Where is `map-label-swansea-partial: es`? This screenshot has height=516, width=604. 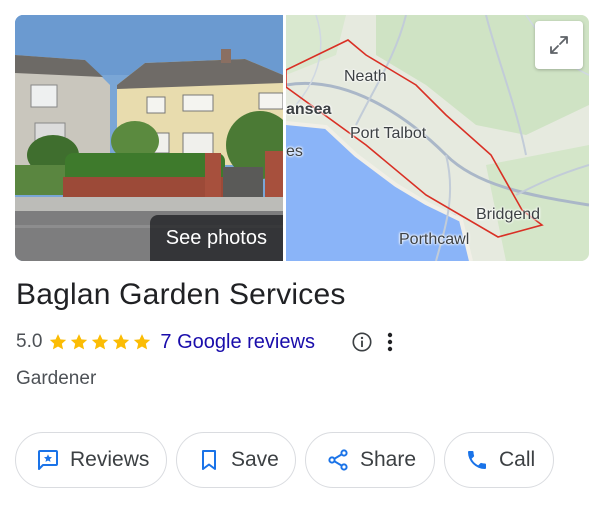
map-label-swansea-partial: es is located at coordinates (294, 151).